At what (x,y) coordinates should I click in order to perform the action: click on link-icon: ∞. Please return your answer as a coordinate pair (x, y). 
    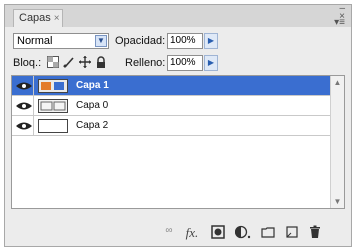
    Looking at the image, I should click on (169, 232).